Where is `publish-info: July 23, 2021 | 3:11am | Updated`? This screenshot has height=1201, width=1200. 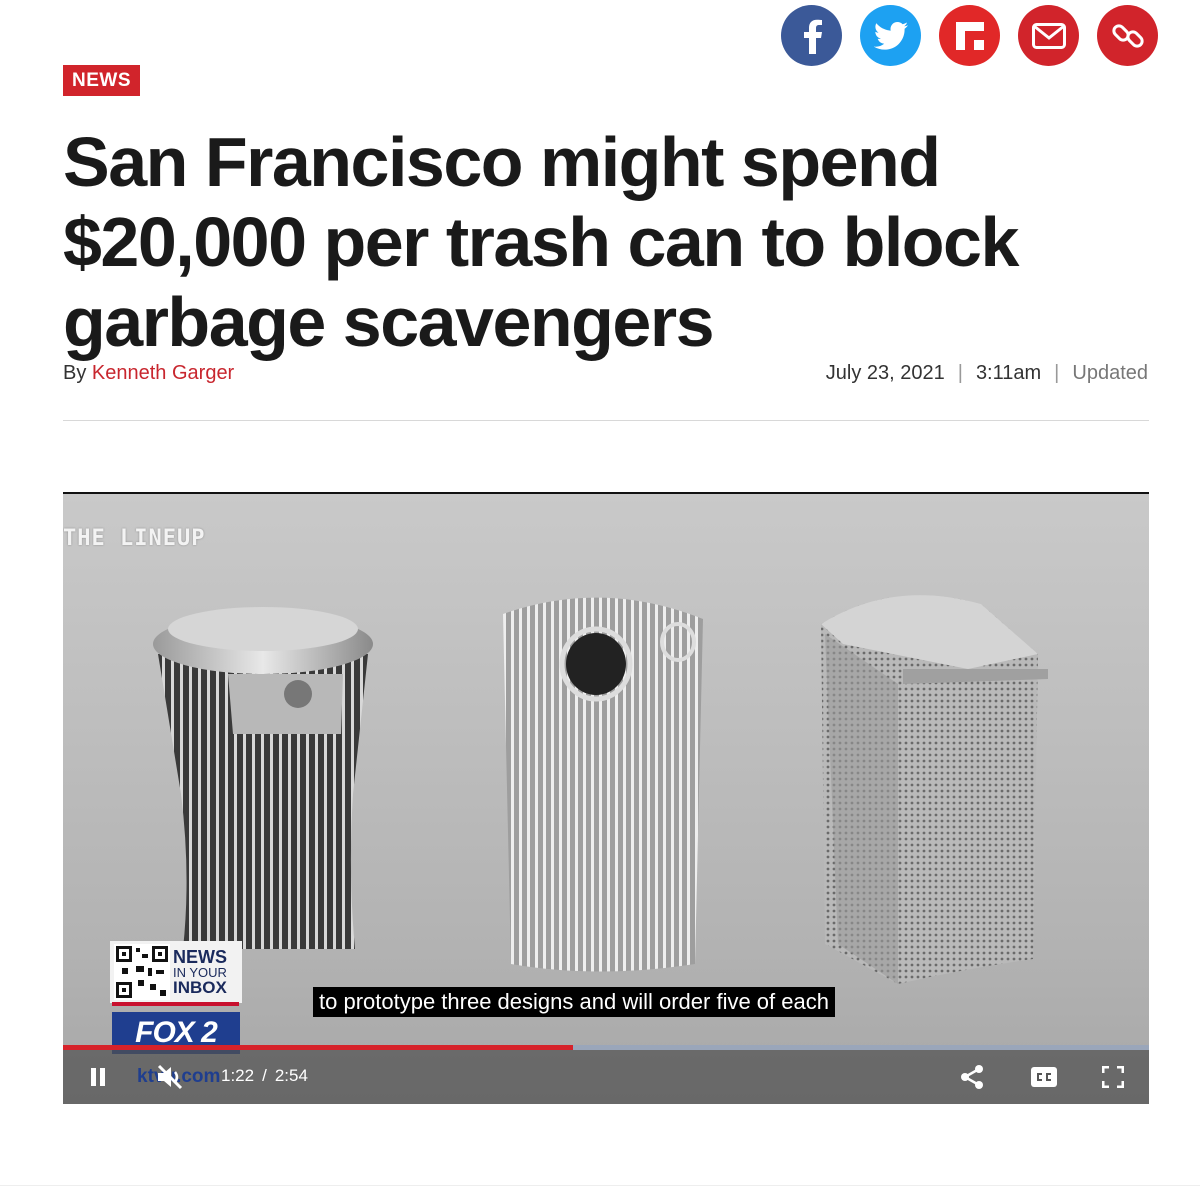
publish-info: July 23, 2021 | 3:11am | Updated is located at coordinates (987, 373).